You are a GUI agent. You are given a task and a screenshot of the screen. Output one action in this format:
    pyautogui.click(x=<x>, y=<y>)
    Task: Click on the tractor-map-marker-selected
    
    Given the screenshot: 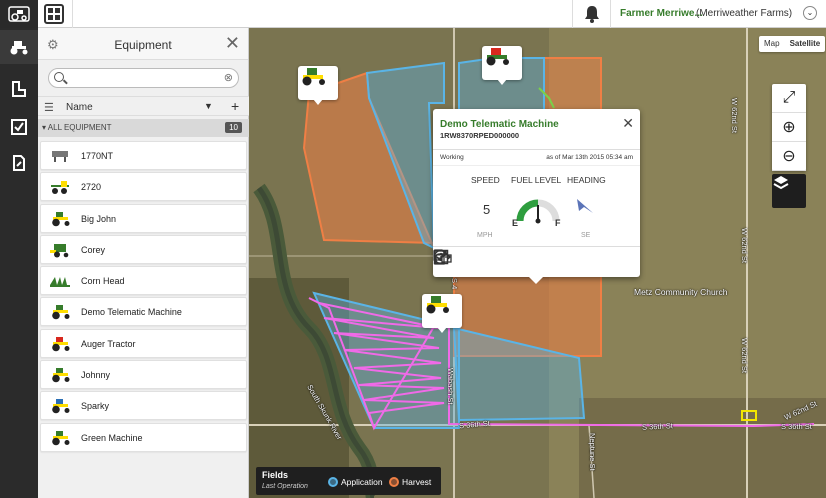 What is the action you would take?
    pyautogui.click(x=442, y=313)
    